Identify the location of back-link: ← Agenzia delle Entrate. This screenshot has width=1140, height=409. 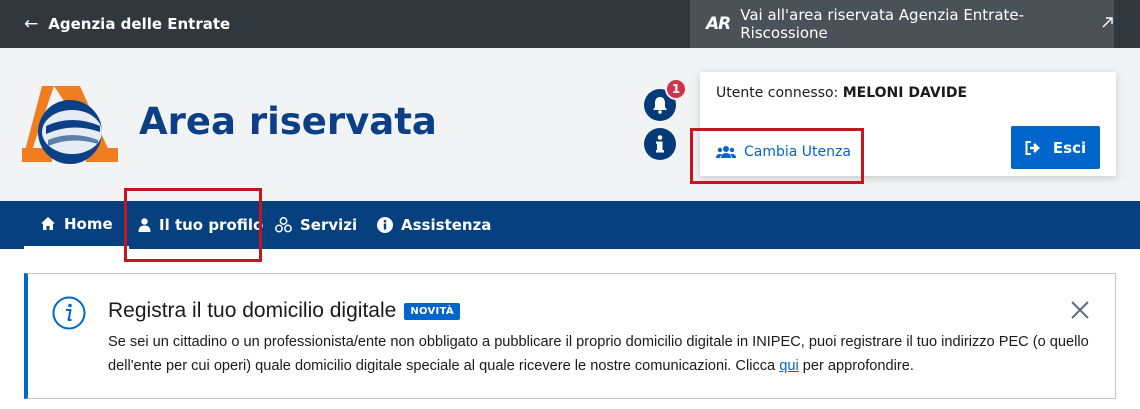
(127, 24).